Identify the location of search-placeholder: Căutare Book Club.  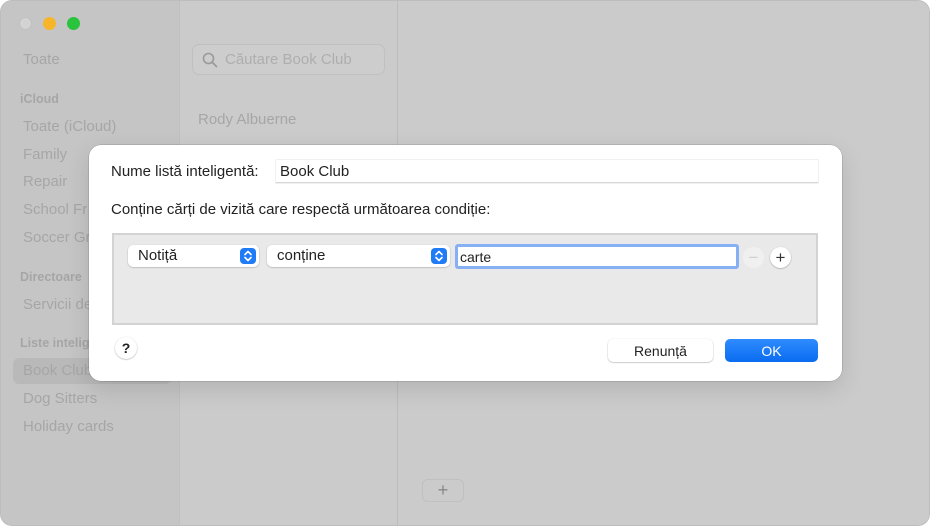
(288, 59).